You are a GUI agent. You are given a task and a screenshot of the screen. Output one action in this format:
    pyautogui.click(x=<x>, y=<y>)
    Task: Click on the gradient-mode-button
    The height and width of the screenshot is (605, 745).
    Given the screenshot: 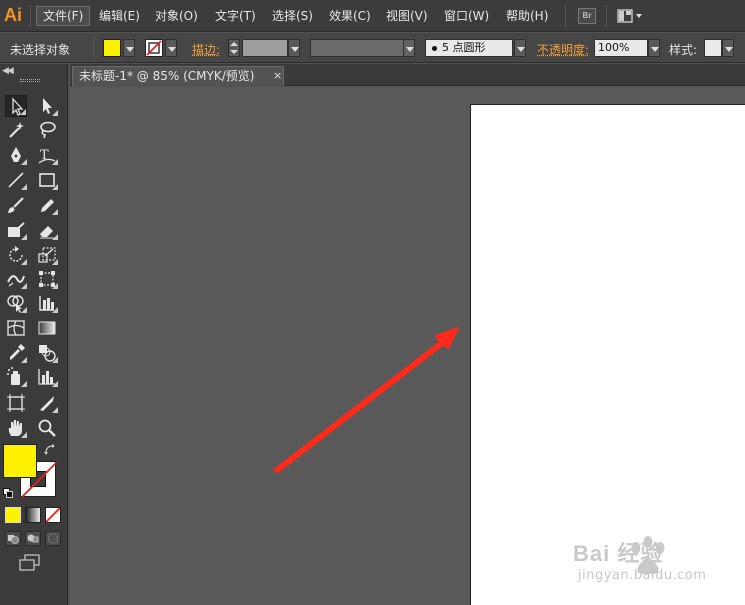 What is the action you would take?
    pyautogui.click(x=33, y=515)
    